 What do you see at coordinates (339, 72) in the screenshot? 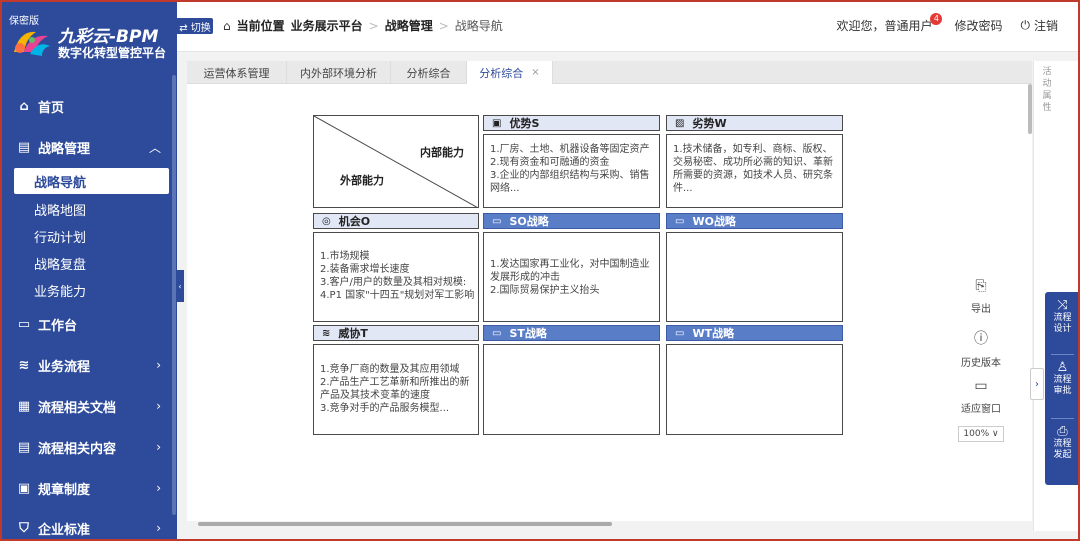
I see `tab-env-analysis: 内外部环境分析` at bounding box center [339, 72].